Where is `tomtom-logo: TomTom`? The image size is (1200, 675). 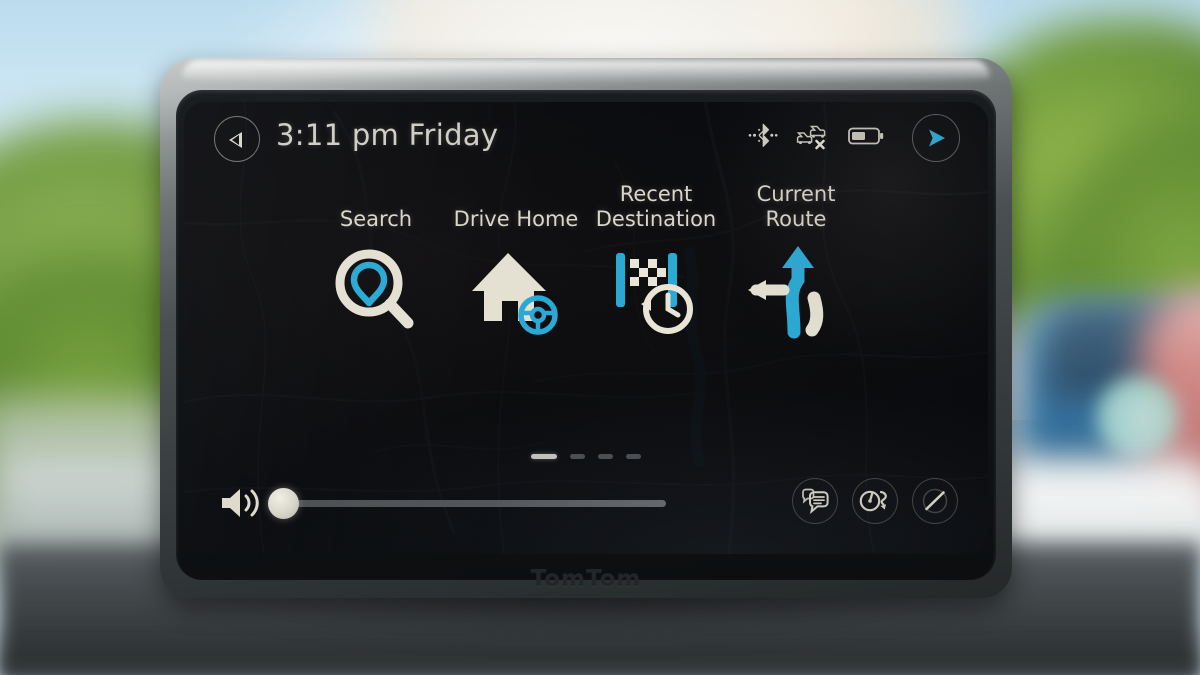 tomtom-logo: TomTom is located at coordinates (586, 579).